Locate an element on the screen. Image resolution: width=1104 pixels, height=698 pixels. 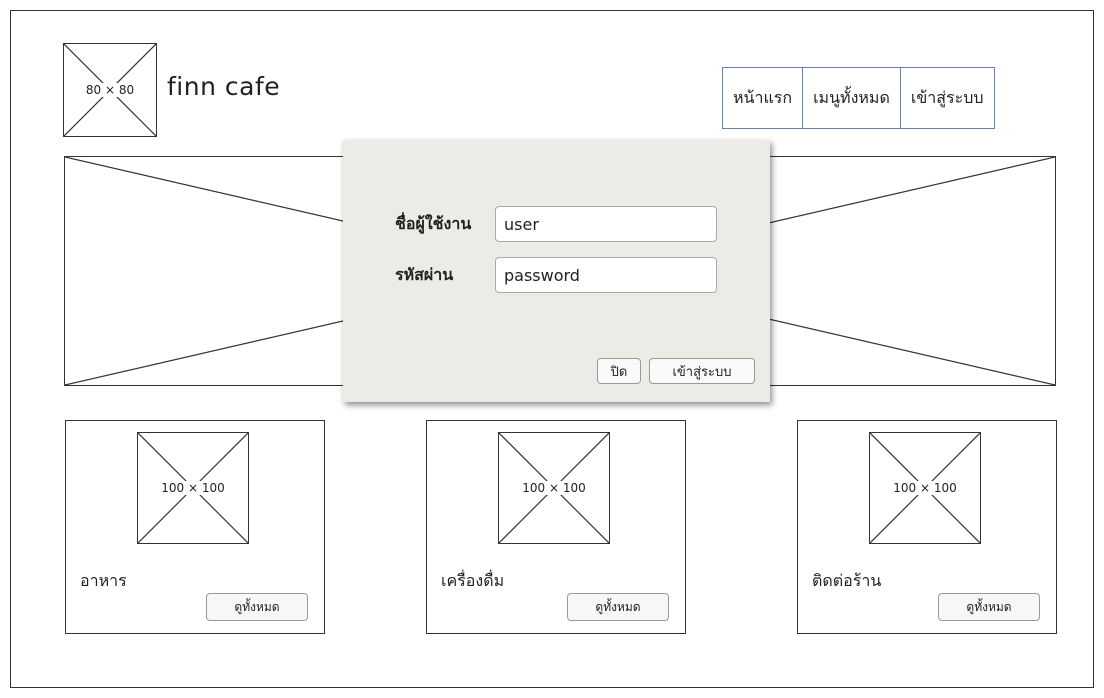
username-label: ชื่อผู้ใช้งาน is located at coordinates (433, 223).